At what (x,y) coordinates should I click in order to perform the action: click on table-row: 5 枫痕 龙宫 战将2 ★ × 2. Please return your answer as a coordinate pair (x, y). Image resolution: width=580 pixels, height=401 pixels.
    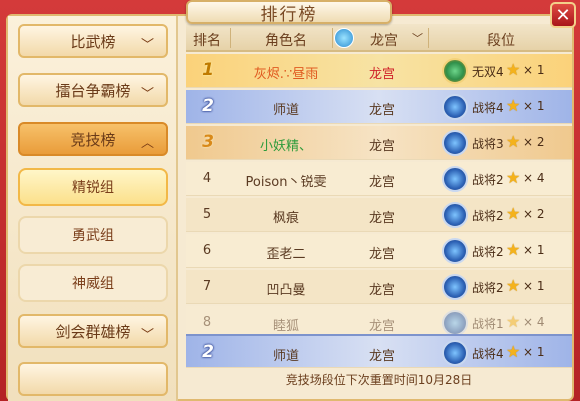
    Looking at the image, I should click on (379, 215).